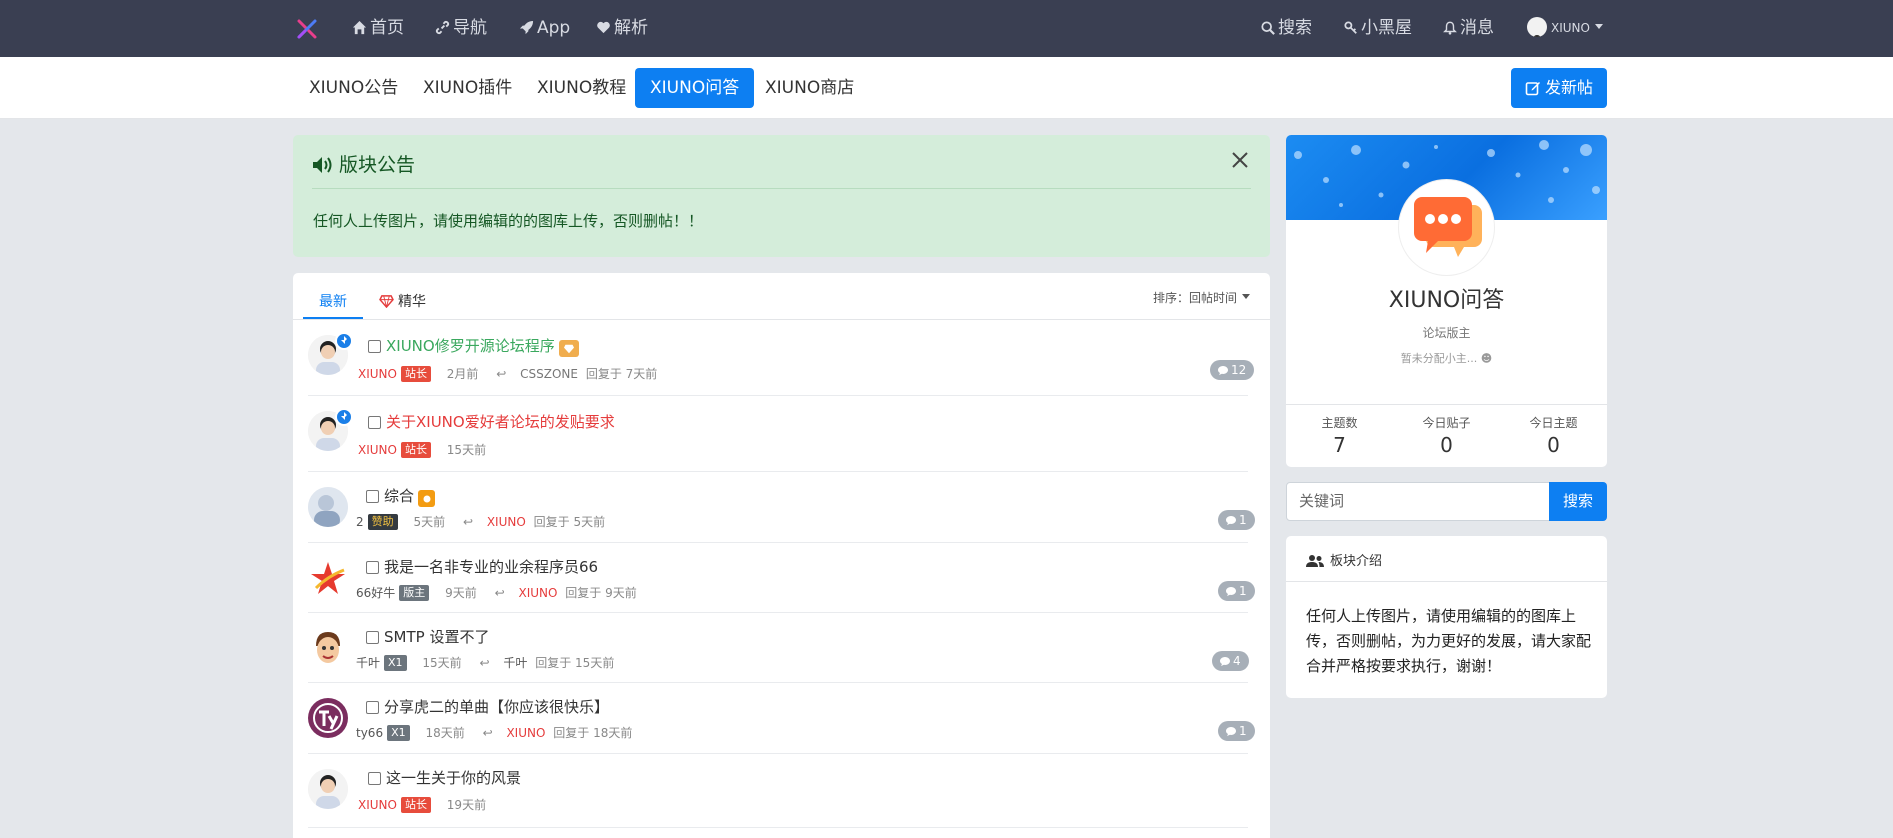 This screenshot has width=1893, height=838. I want to click on nav-parse-label: 解析, so click(631, 28).